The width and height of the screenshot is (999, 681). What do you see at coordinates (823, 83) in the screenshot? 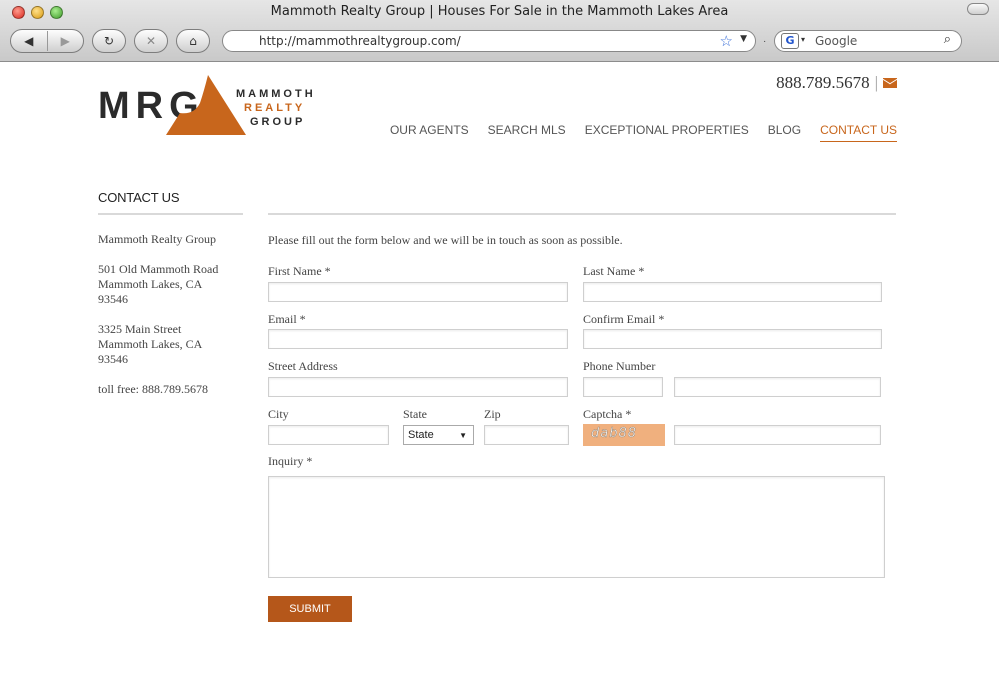
I see `header-phone: 888.789.5678` at bounding box center [823, 83].